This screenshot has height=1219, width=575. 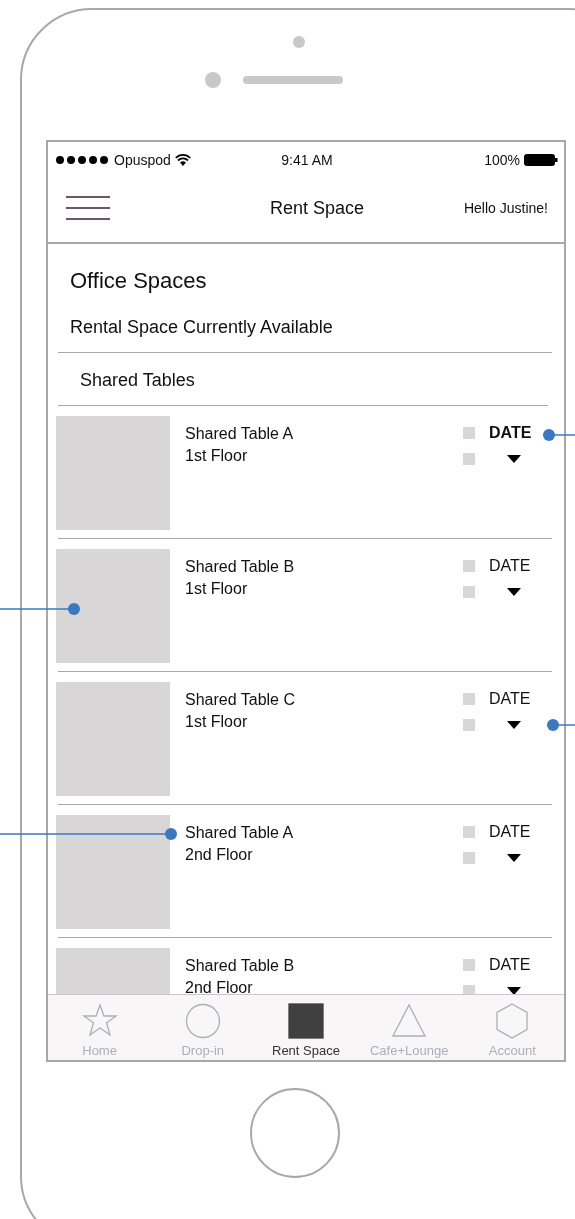 I want to click on carrier-name: Opuspod, so click(x=142, y=160).